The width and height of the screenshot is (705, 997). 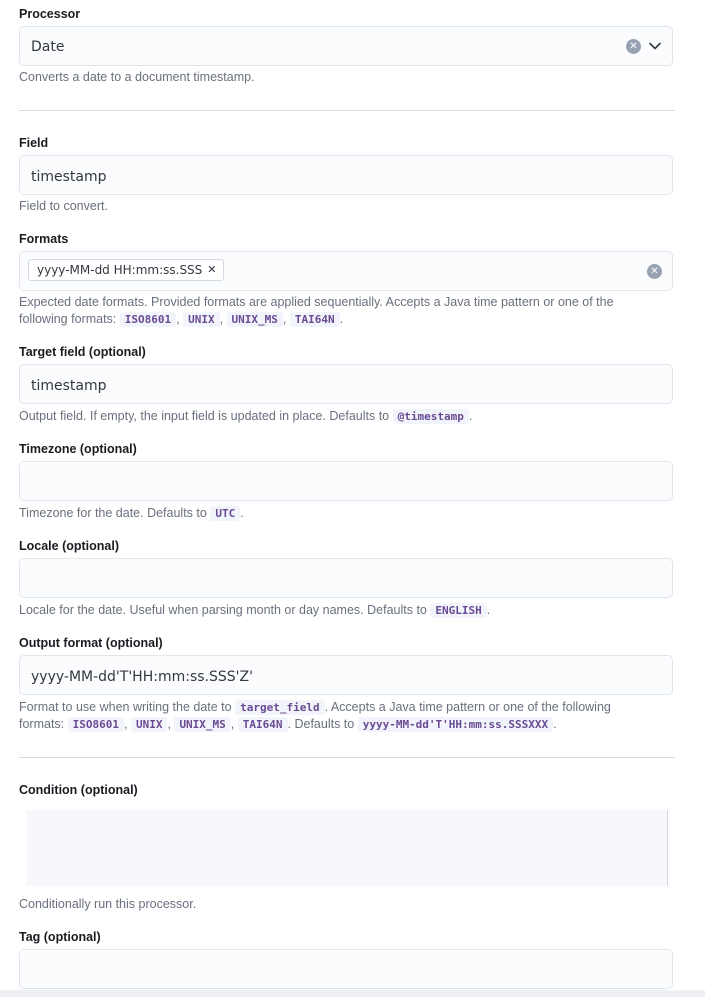 What do you see at coordinates (44, 239) in the screenshot?
I see `formats-label: Formats` at bounding box center [44, 239].